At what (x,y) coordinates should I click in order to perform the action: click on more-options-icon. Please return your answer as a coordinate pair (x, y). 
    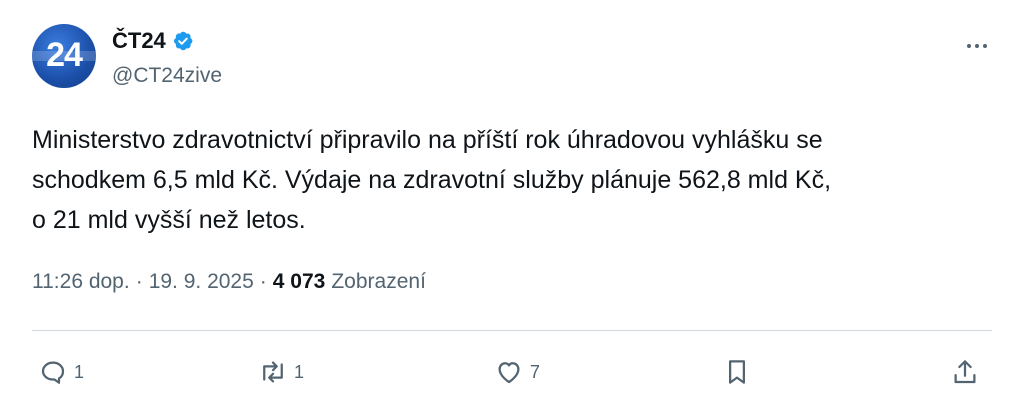
    Looking at the image, I should click on (977, 46).